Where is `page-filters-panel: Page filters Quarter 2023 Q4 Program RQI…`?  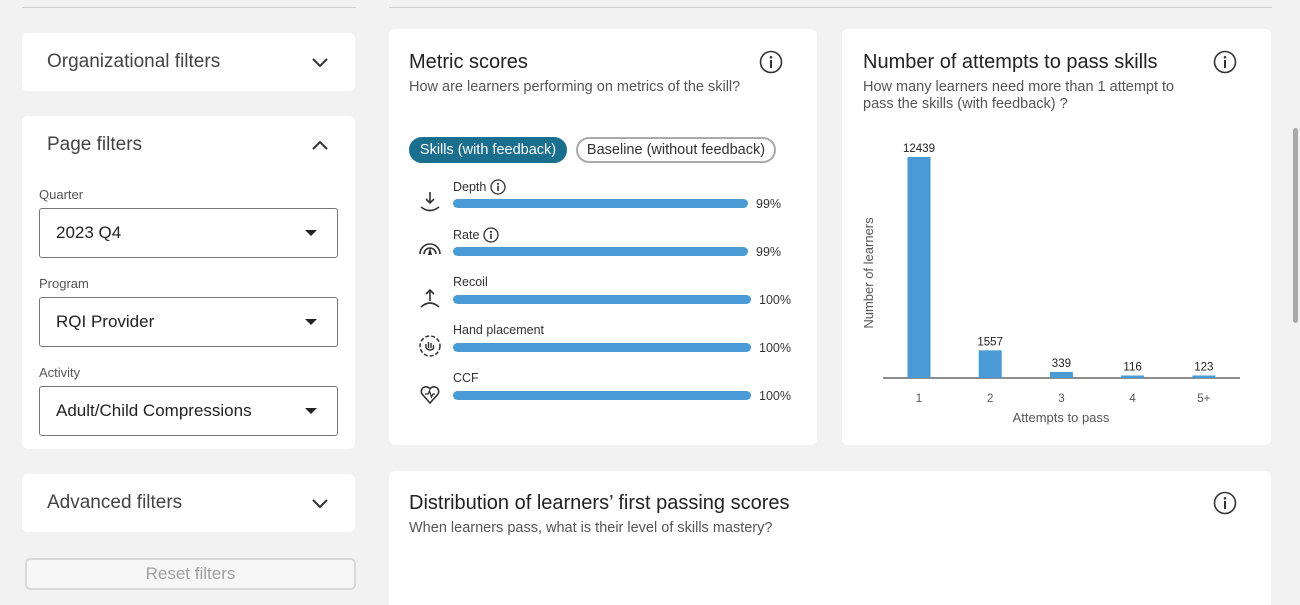
page-filters-panel: Page filters Quarter 2023 Q4 Program RQI… is located at coordinates (188, 282).